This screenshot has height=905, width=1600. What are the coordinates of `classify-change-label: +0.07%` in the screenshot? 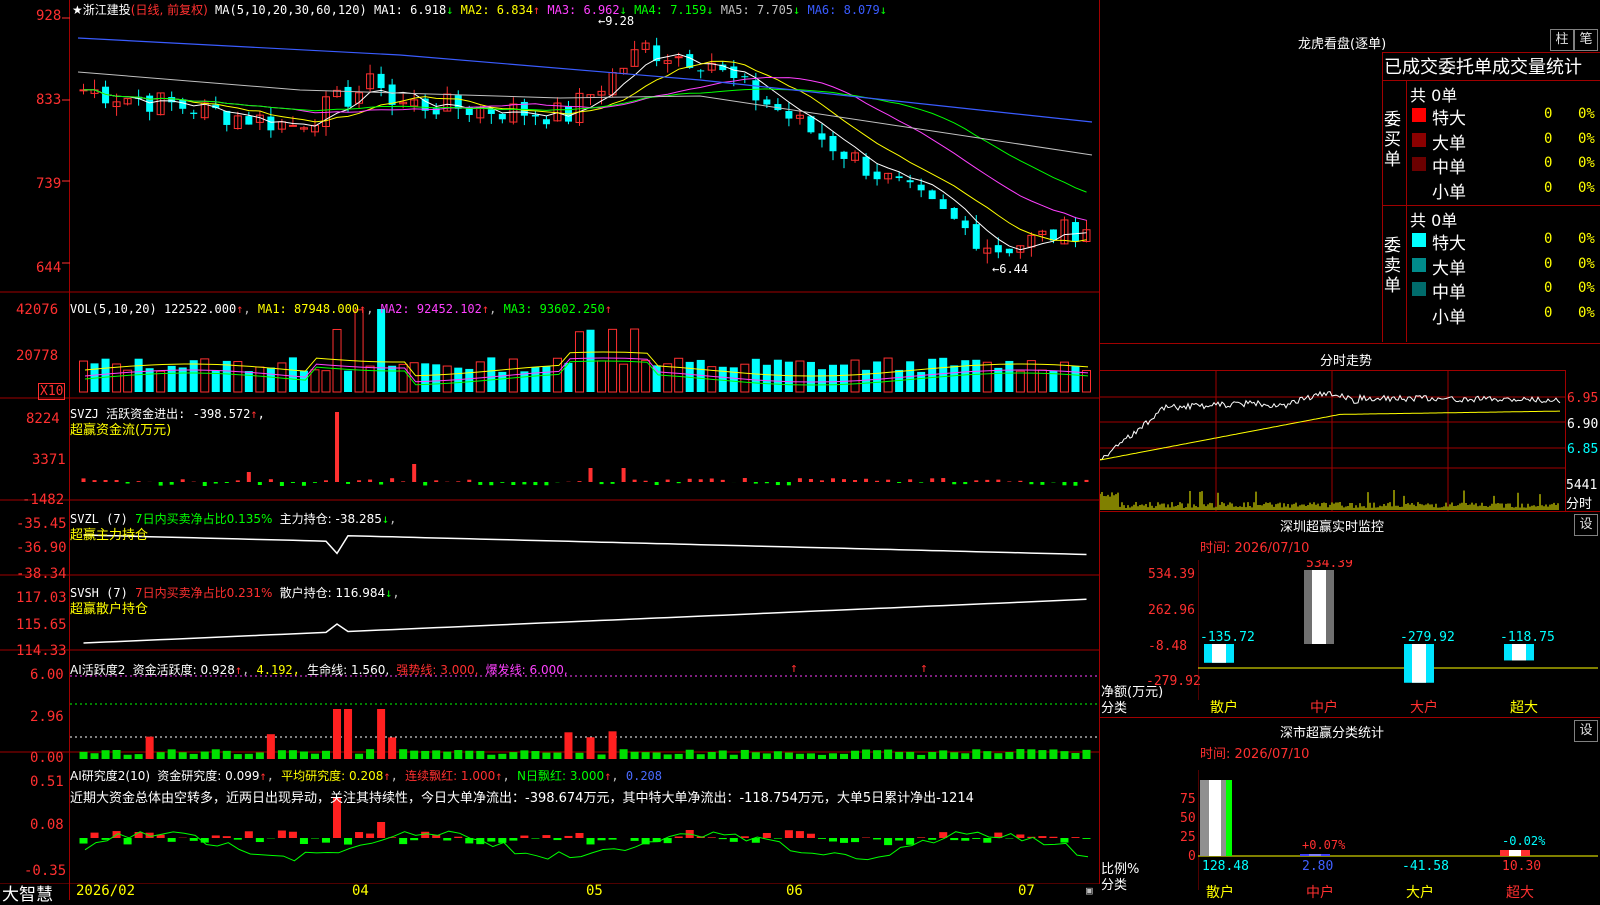 It's located at (1323, 845).